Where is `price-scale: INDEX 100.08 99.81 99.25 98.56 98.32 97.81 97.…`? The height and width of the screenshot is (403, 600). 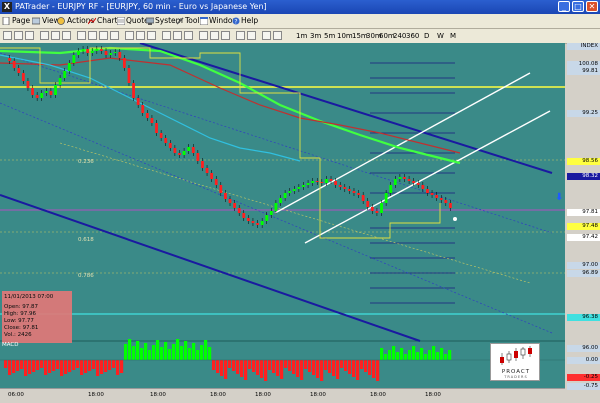 price-scale: INDEX 100.08 99.81 99.25 98.56 98.32 97.81 97.… is located at coordinates (582, 222).